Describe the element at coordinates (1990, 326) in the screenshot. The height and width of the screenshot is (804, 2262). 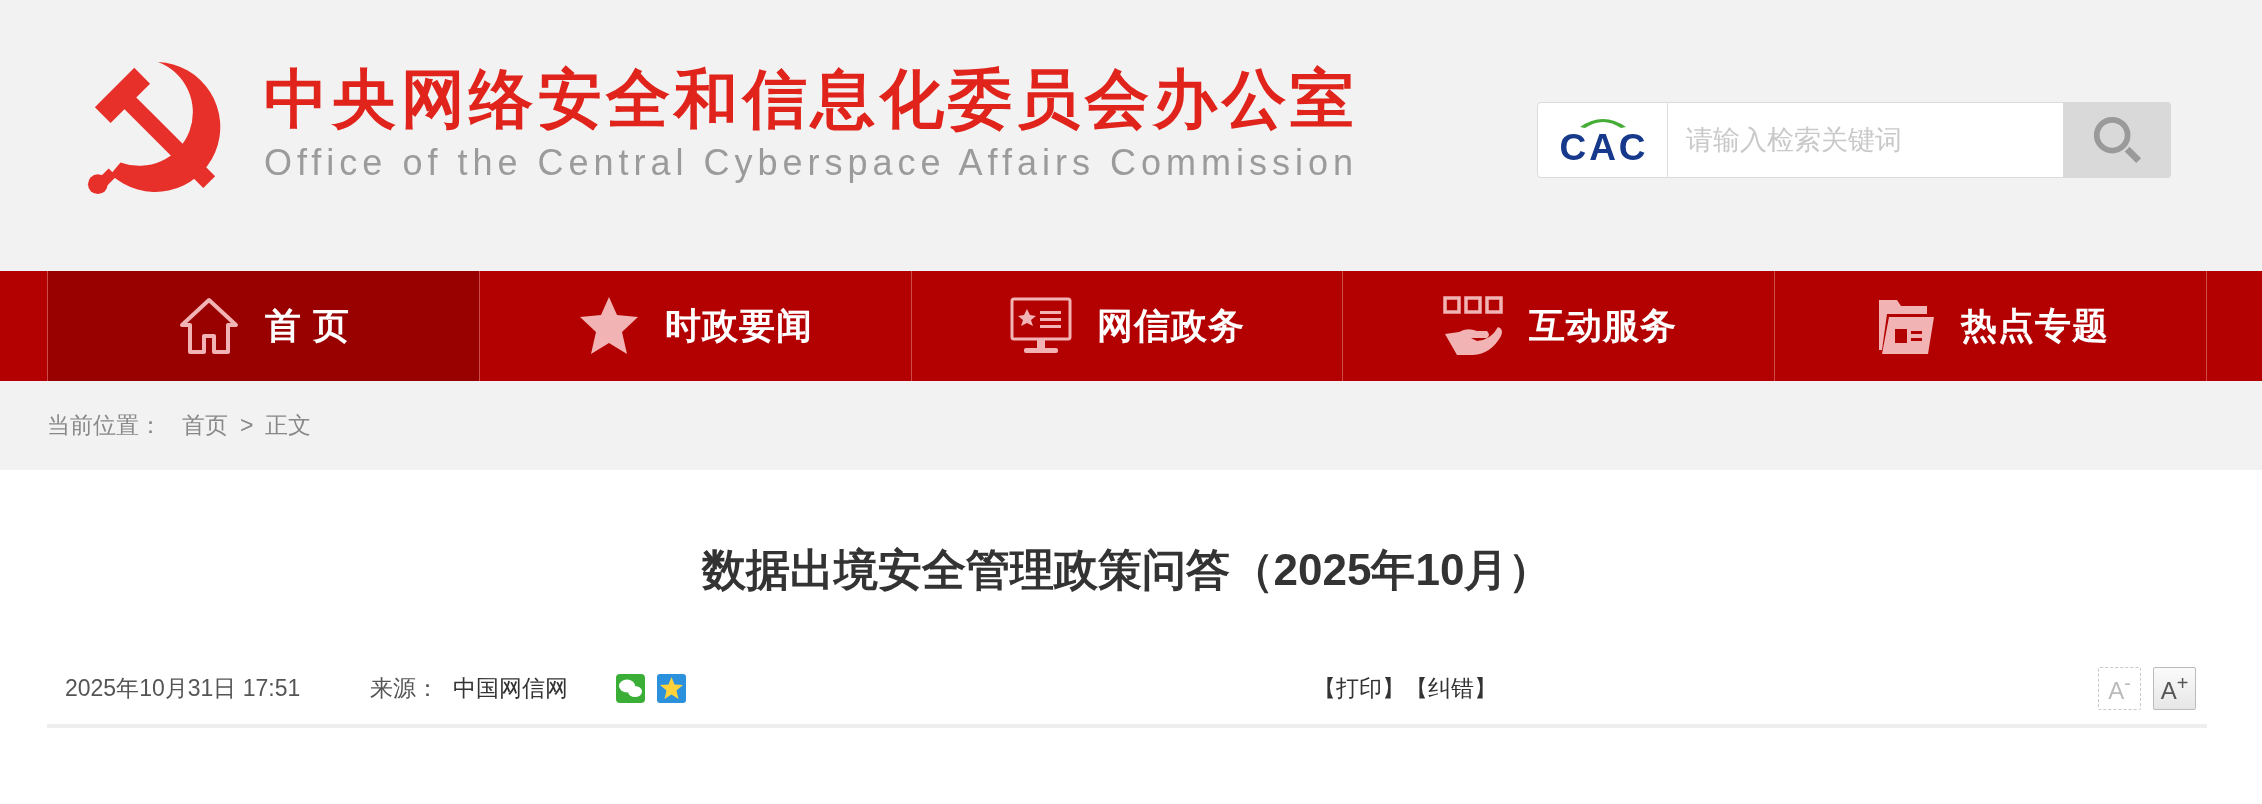
I see `nav-tab: 热点专题` at that location.